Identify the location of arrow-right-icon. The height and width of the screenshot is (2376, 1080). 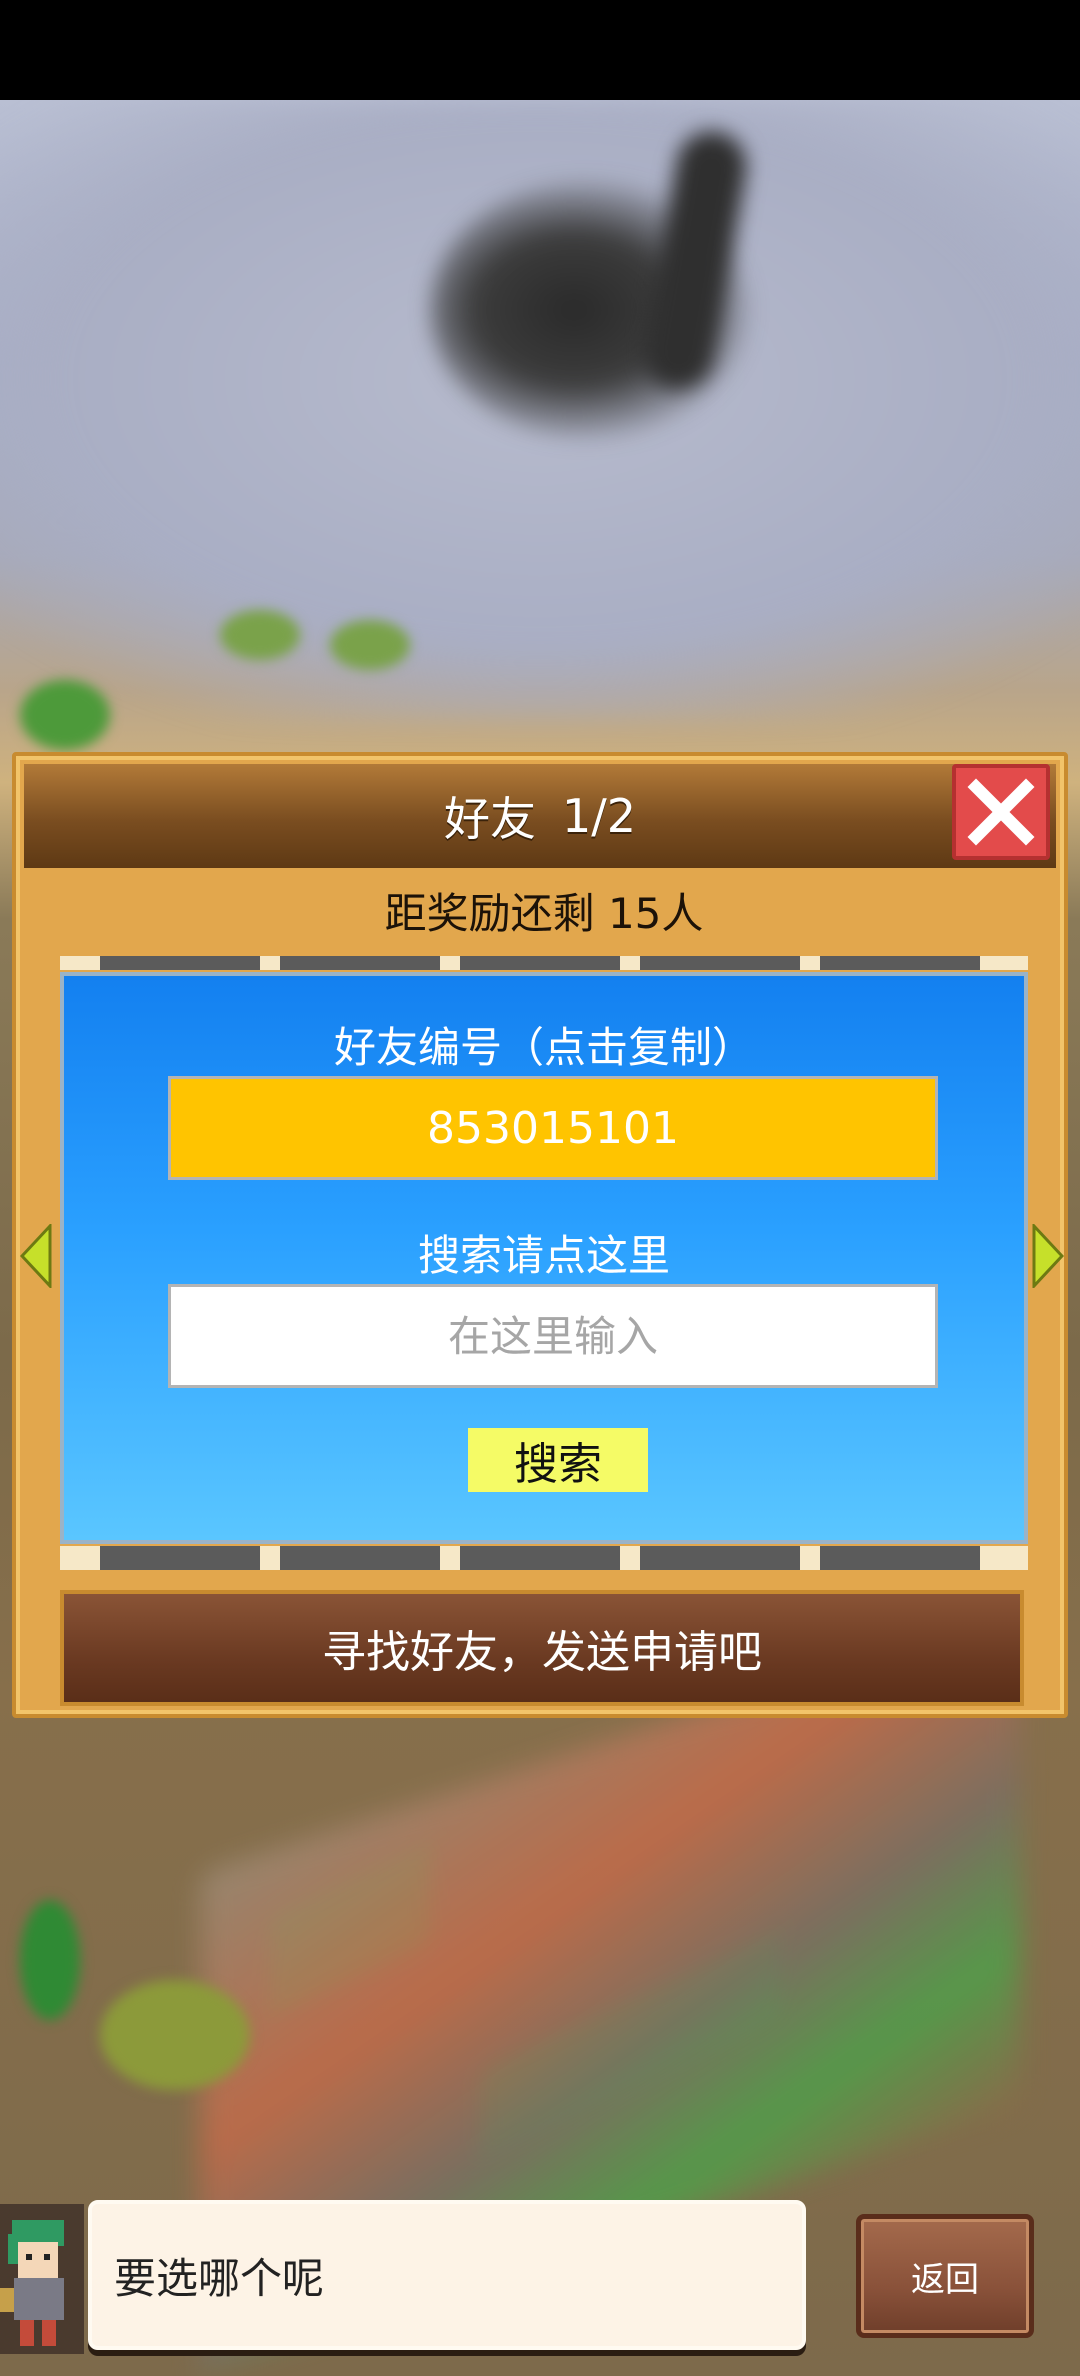
(1048, 1256).